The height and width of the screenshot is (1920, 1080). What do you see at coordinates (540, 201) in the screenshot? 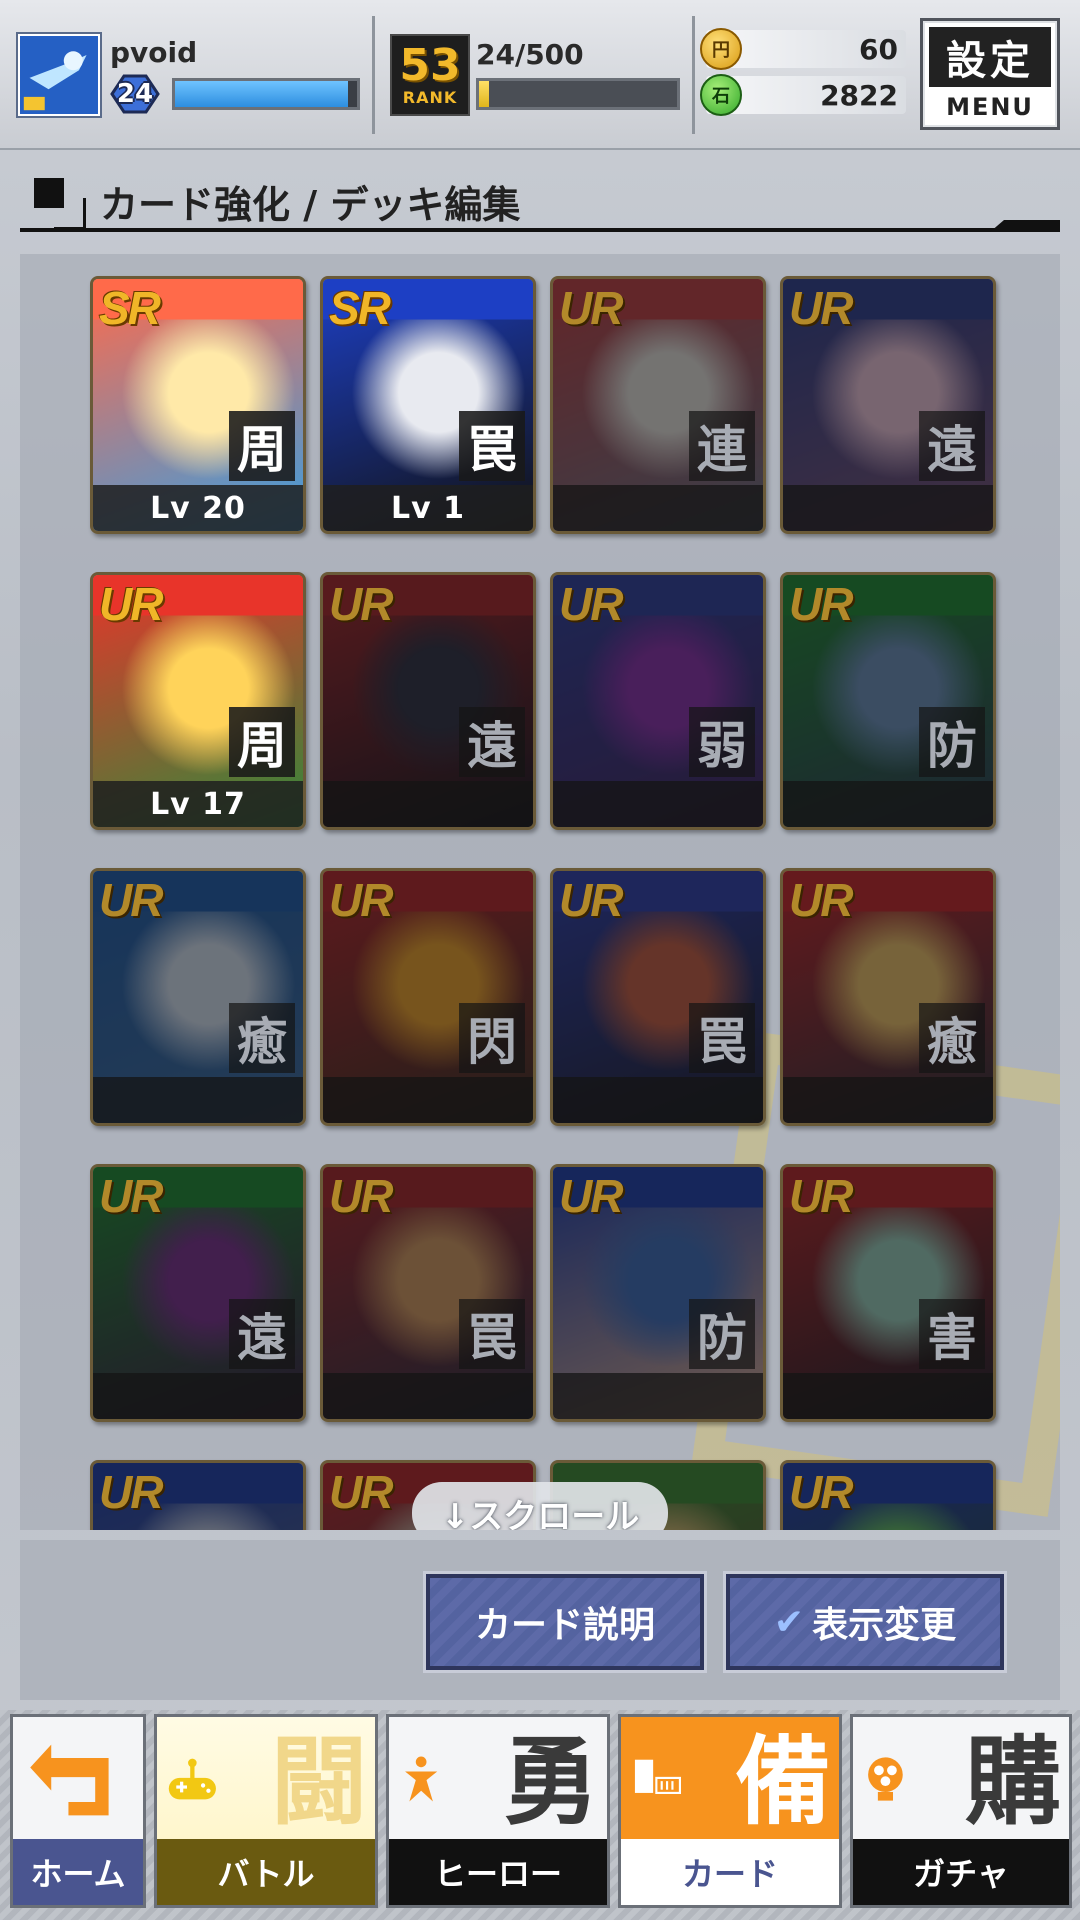
I see `page-header: カード強化 / デッキ編集` at bounding box center [540, 201].